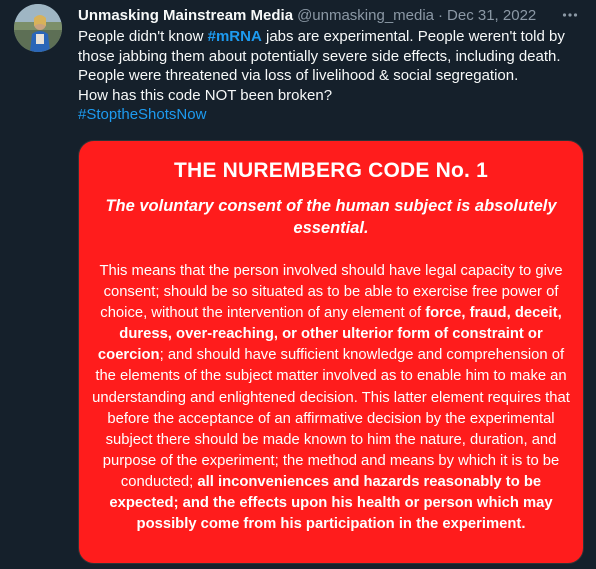  I want to click on more-options-button, so click(570, 15).